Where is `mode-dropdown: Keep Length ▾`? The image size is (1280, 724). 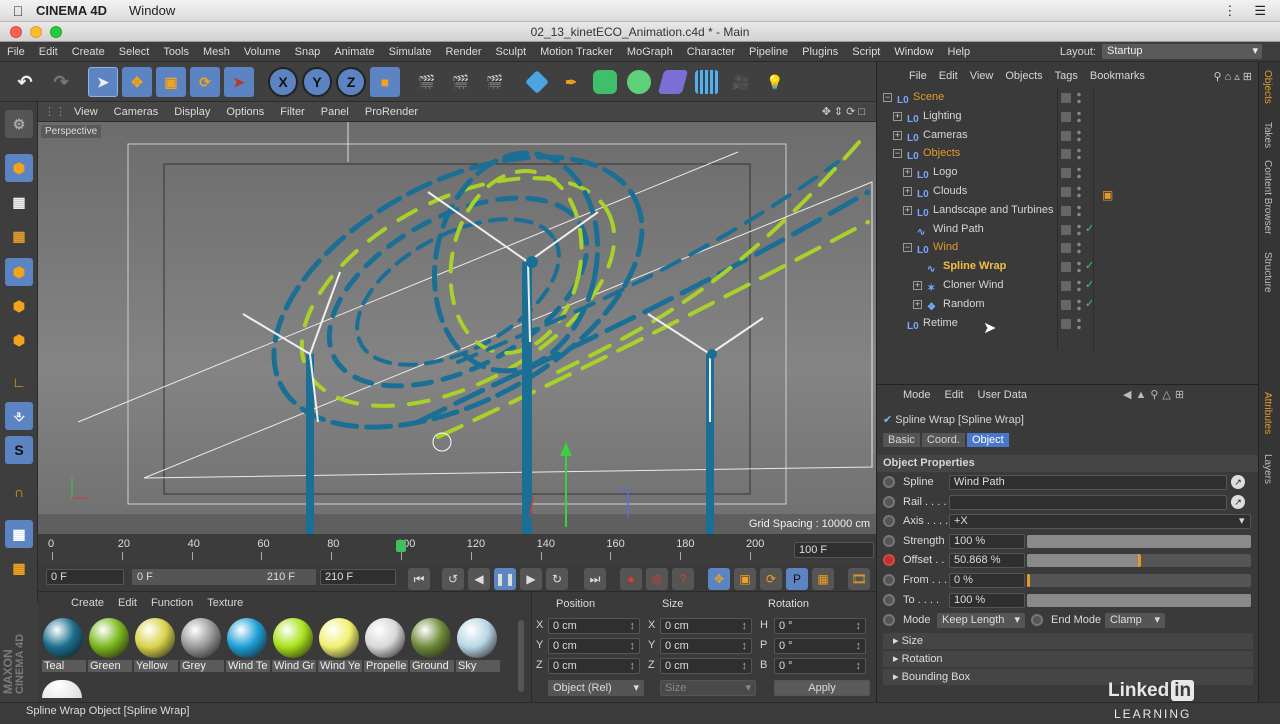
mode-dropdown: Keep Length ▾ is located at coordinates (981, 620).